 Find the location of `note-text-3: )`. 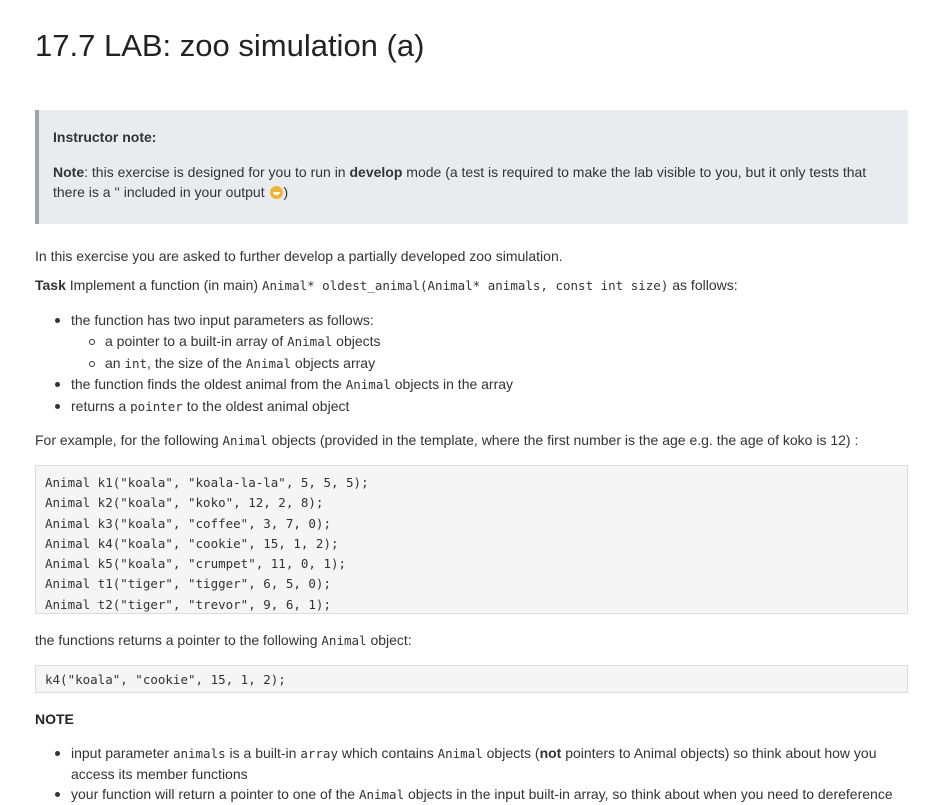

note-text-3: ) is located at coordinates (286, 192).